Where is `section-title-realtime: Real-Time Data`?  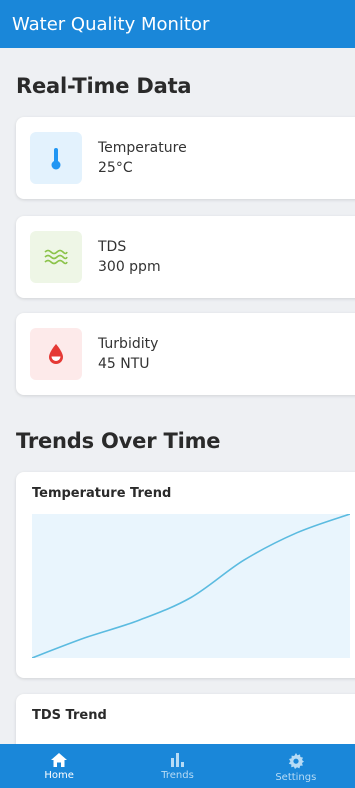
section-title-realtime: Real-Time Data is located at coordinates (104, 86).